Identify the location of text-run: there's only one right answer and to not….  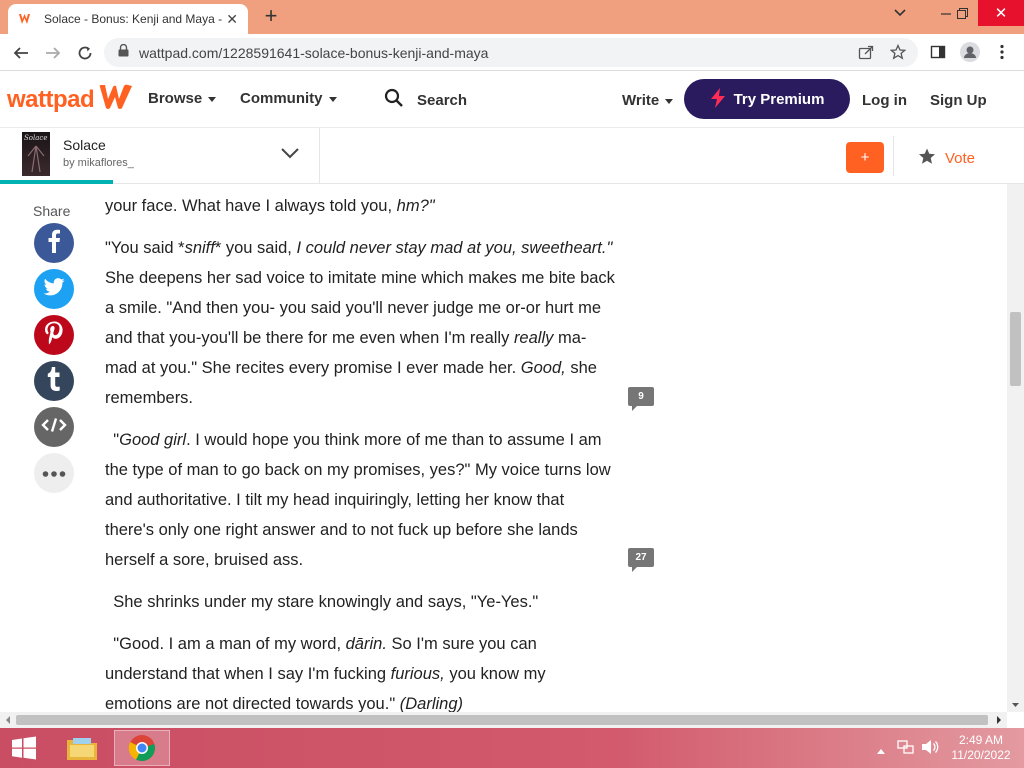
(341, 530).